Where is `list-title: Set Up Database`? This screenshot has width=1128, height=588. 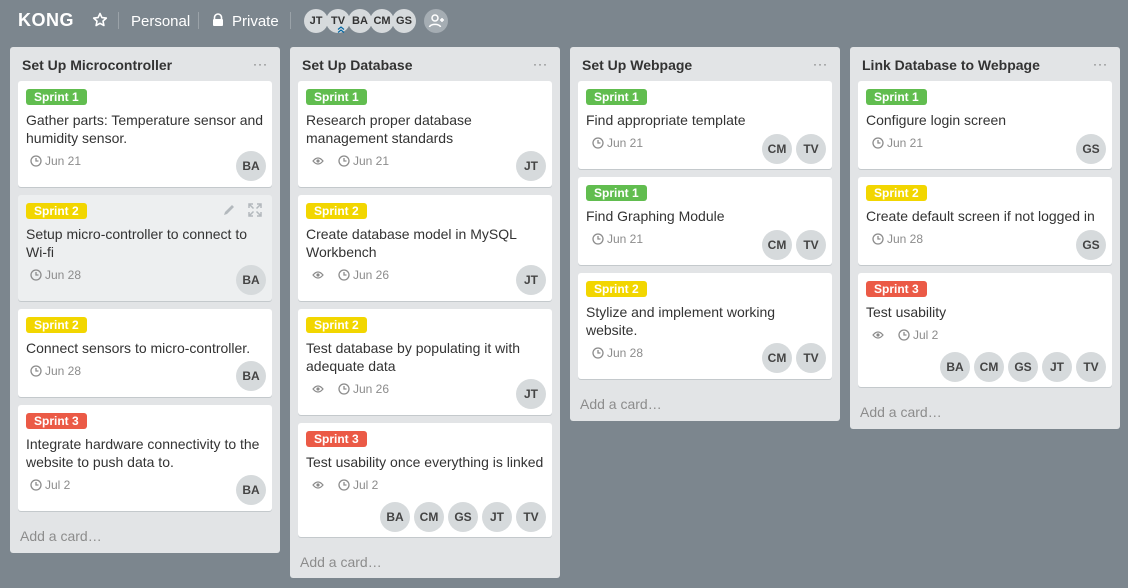 list-title: Set Up Database is located at coordinates (357, 65).